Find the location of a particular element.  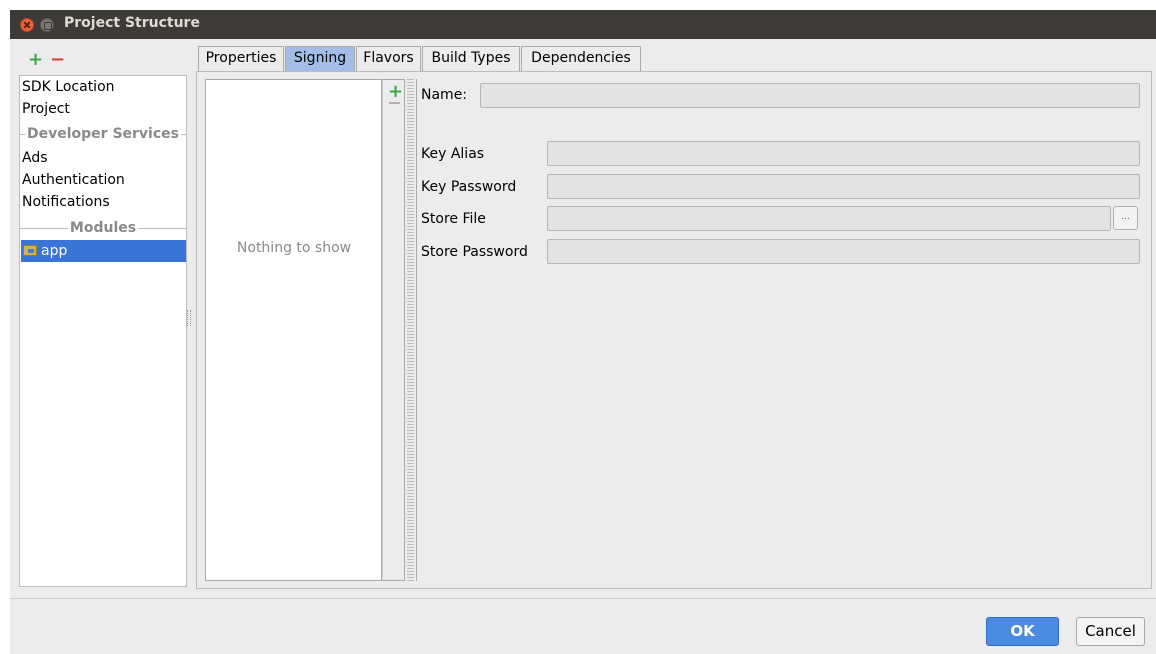

add-config-button: + is located at coordinates (395, 91).